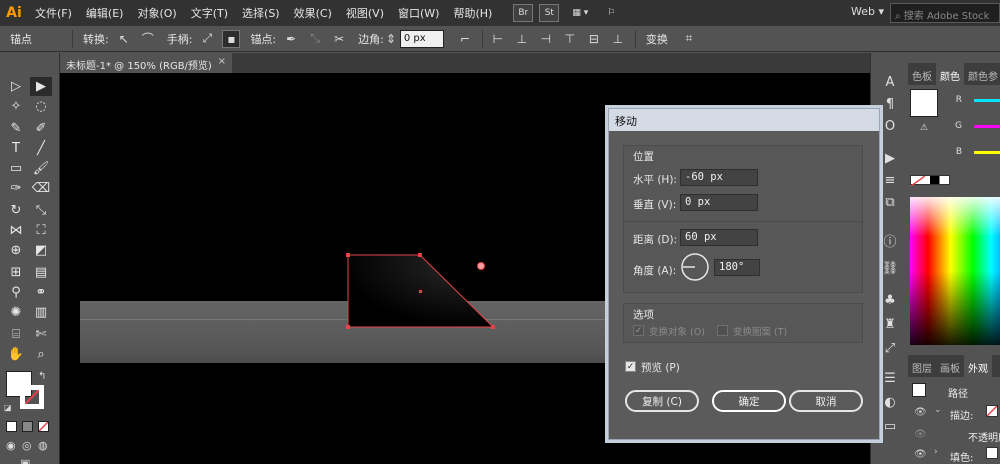  I want to click on green-slider: G, so click(956, 126).